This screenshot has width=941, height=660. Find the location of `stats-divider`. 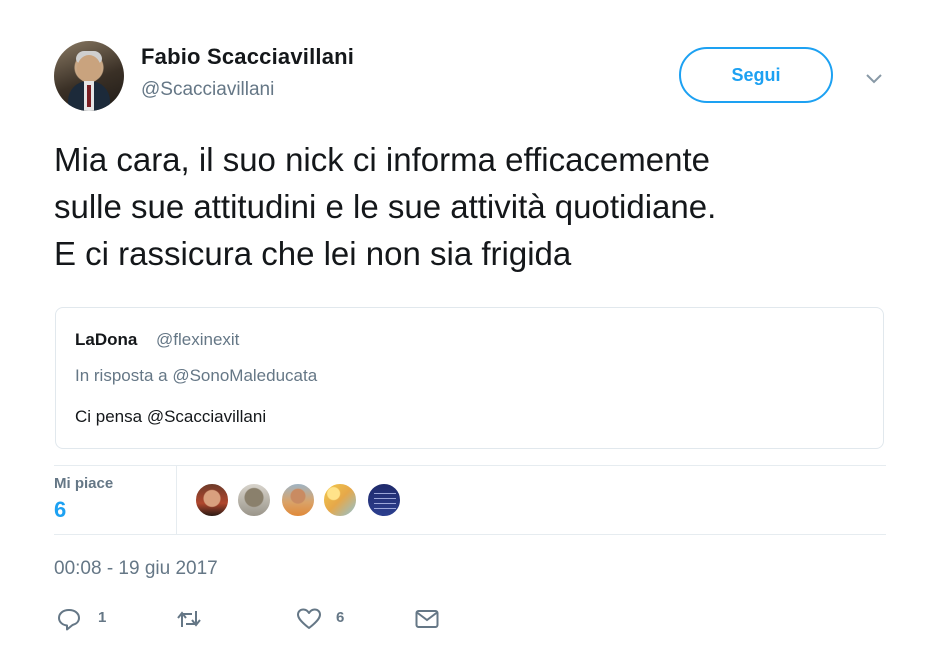

stats-divider is located at coordinates (176, 500).